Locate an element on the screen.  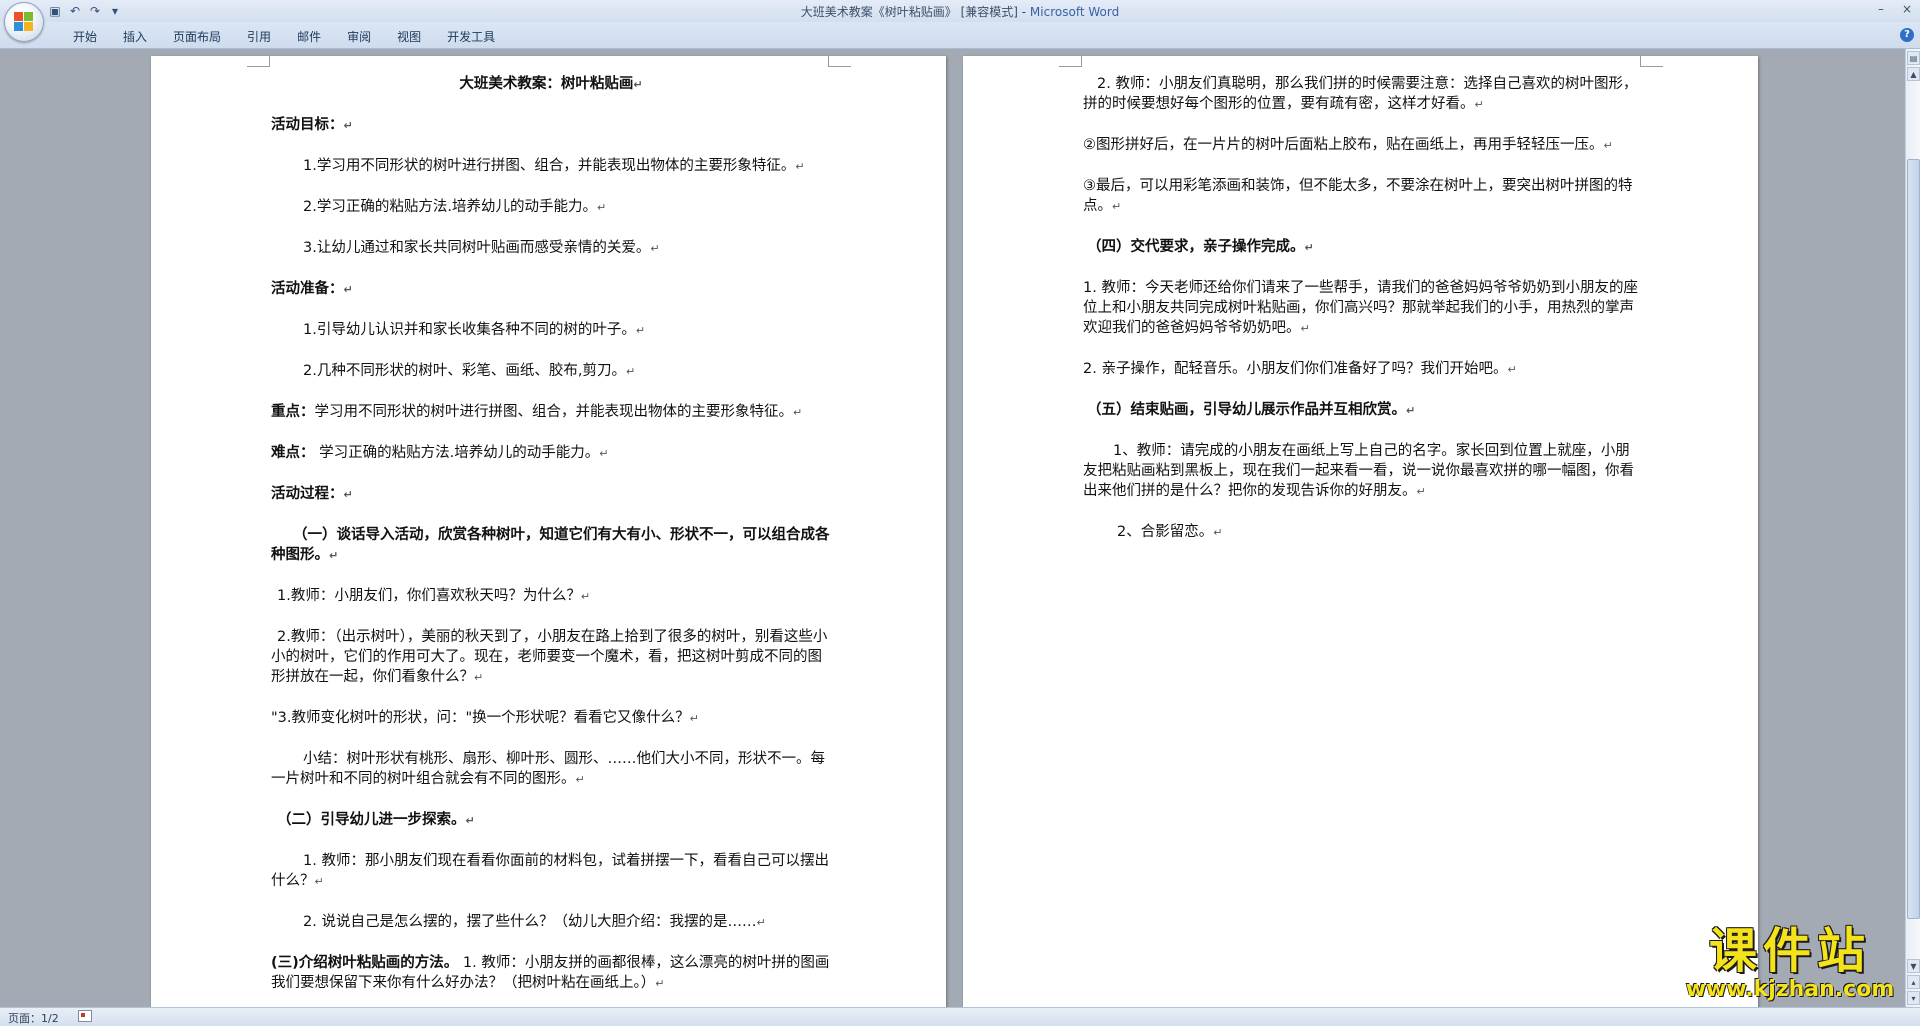
section-heading: （二）引导幼儿进一步探索。↵ is located at coordinates (376, 820).